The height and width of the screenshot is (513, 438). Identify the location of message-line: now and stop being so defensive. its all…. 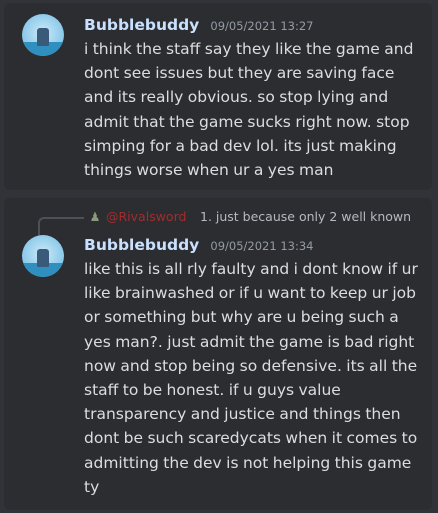
(251, 365).